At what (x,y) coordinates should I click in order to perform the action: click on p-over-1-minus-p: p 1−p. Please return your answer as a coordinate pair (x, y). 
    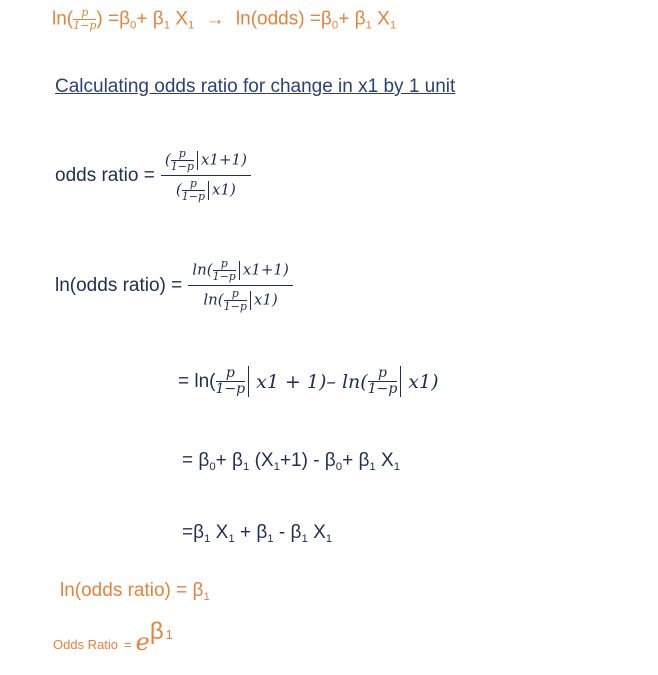
    Looking at the image, I should click on (85, 19).